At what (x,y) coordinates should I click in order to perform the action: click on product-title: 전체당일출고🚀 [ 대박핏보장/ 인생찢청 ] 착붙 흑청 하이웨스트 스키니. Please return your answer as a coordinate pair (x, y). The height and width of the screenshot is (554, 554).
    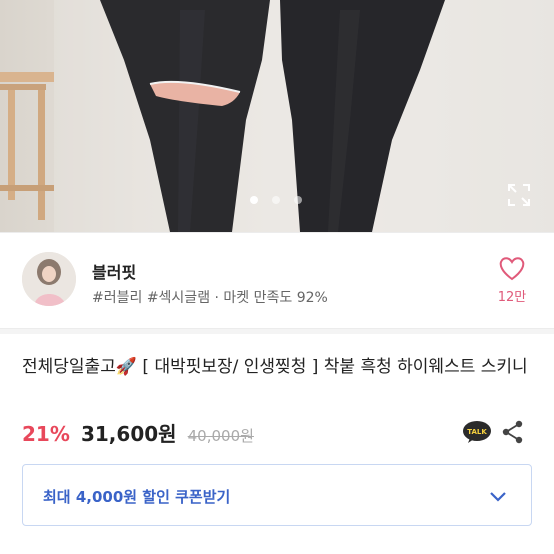
    Looking at the image, I should click on (275, 367).